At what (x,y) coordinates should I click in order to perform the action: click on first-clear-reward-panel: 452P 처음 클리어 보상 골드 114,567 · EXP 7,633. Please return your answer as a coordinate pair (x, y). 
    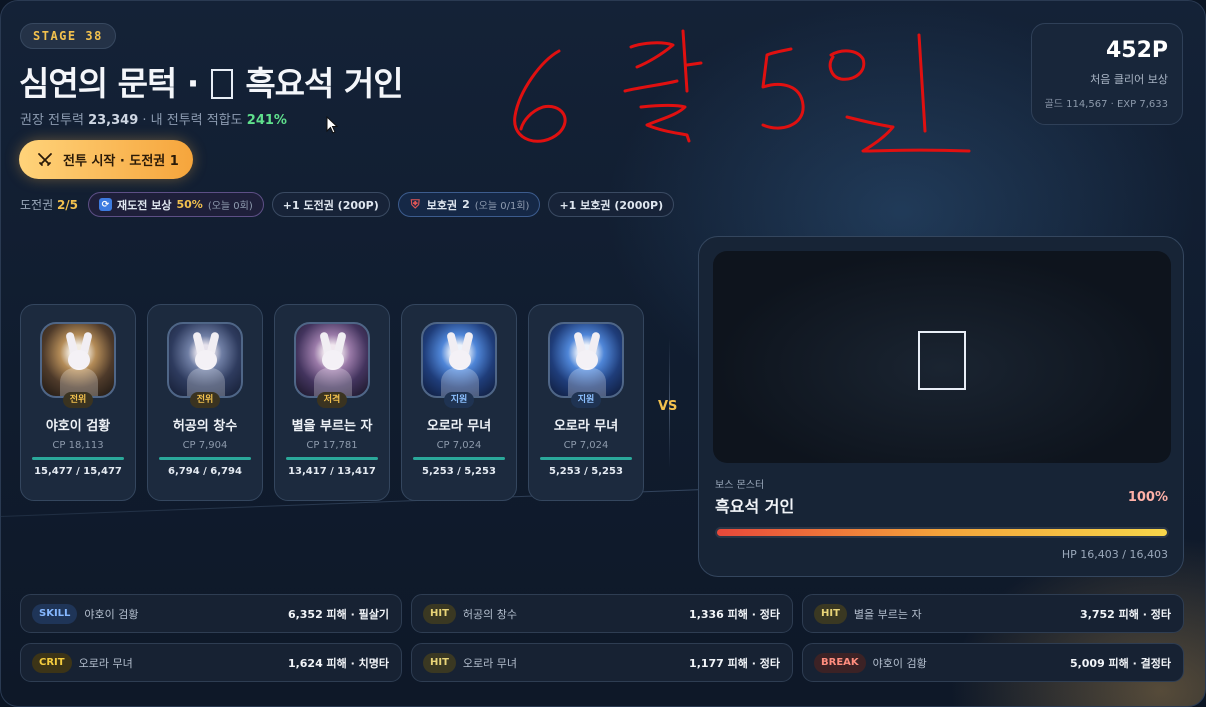
    Looking at the image, I should click on (1107, 74).